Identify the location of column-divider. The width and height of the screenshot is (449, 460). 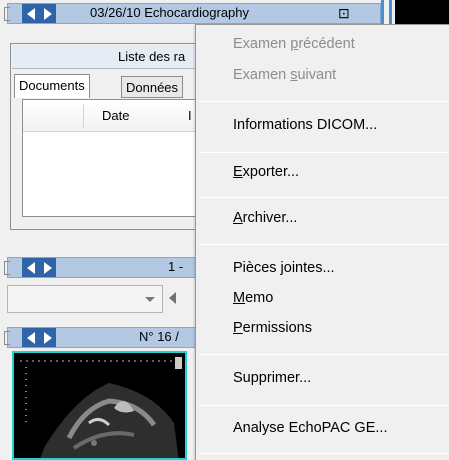
(83, 116).